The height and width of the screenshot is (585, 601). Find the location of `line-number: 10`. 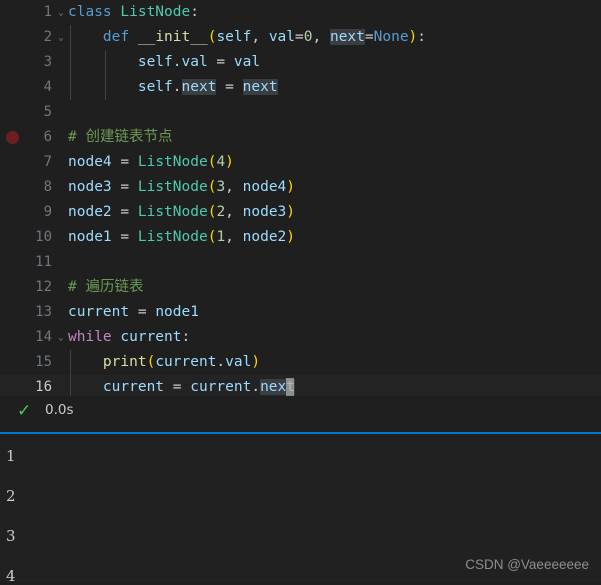

line-number: 10 is located at coordinates (43, 237).